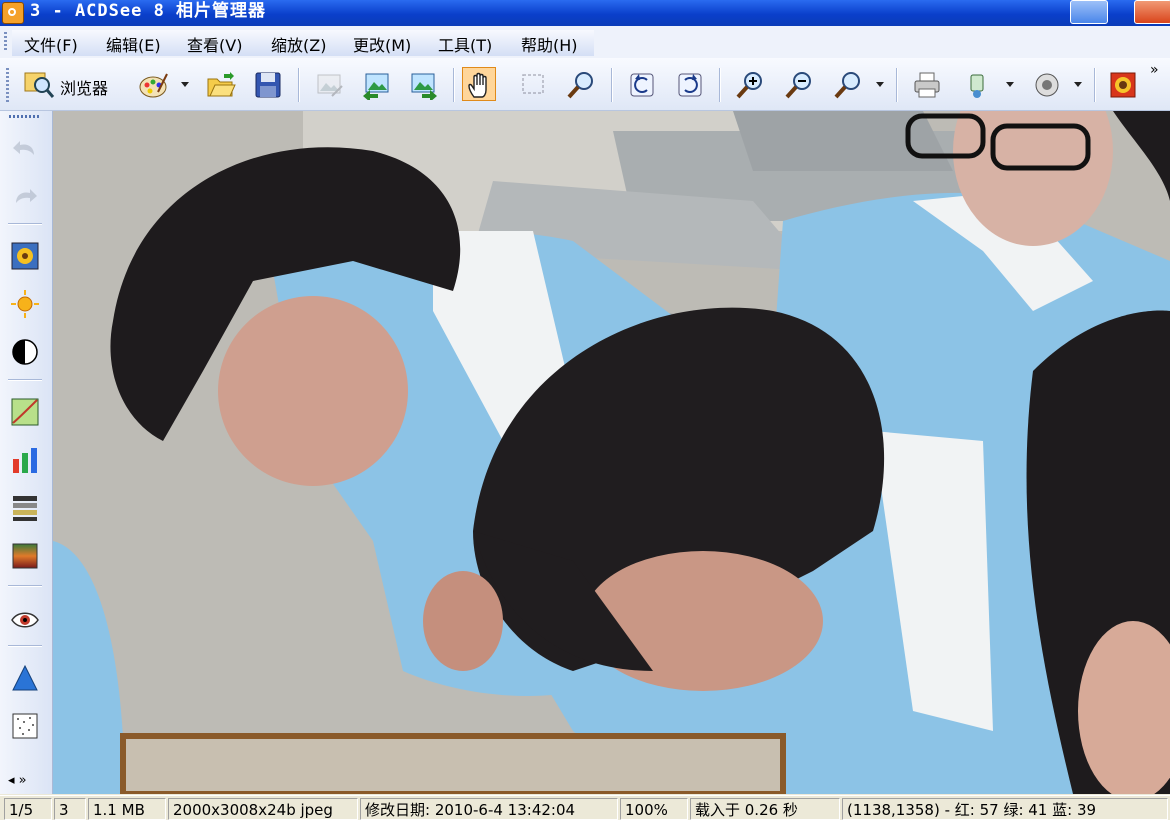 The height and width of the screenshot is (820, 1170). I want to click on maximize-button, so click(1089, 12).